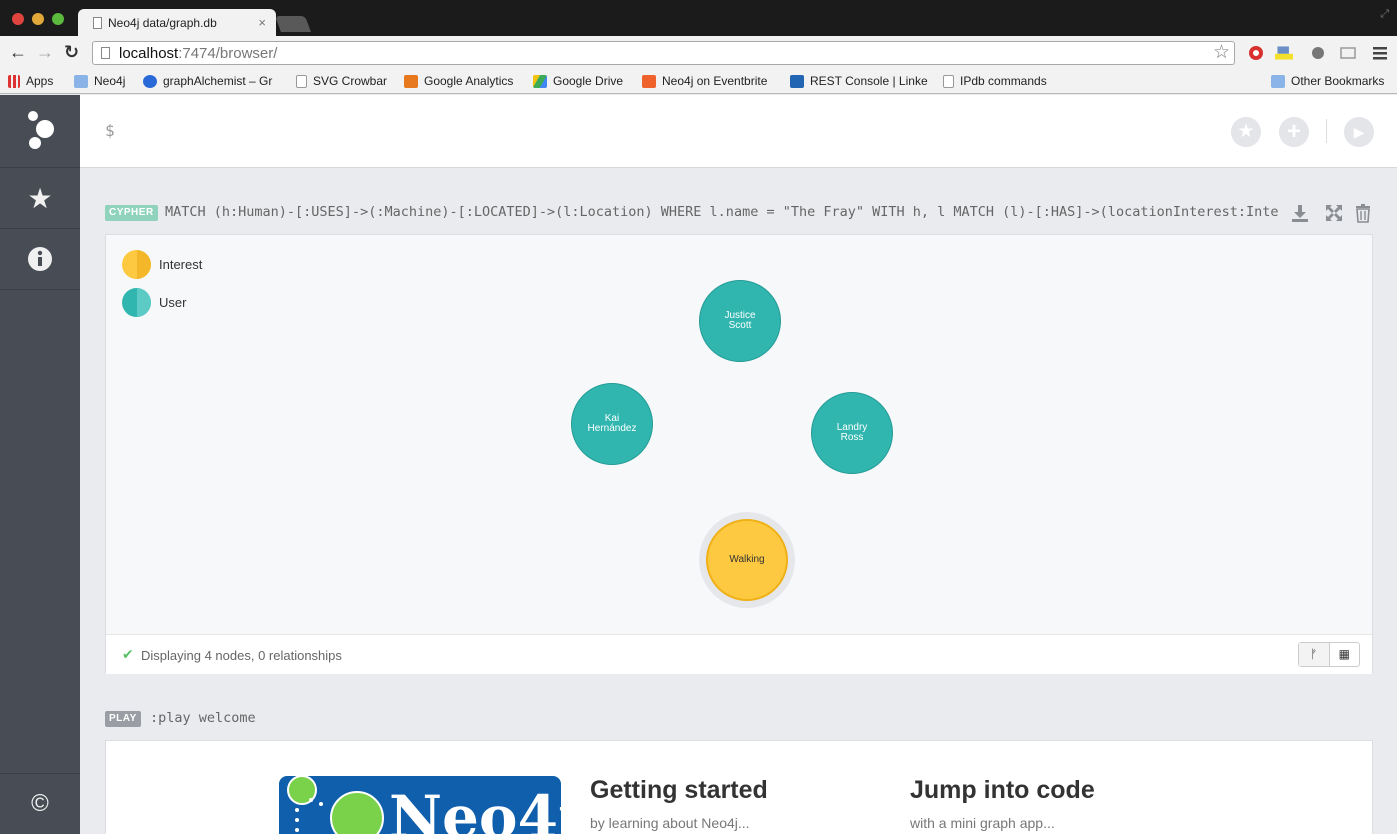 The width and height of the screenshot is (1397, 834). I want to click on legend-label: Interest, so click(181, 264).